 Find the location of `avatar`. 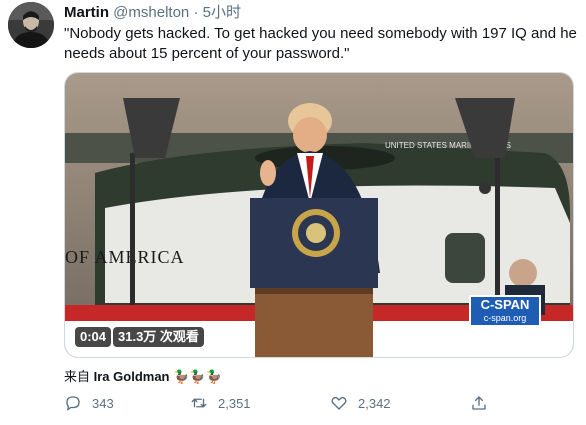

avatar is located at coordinates (31, 25).